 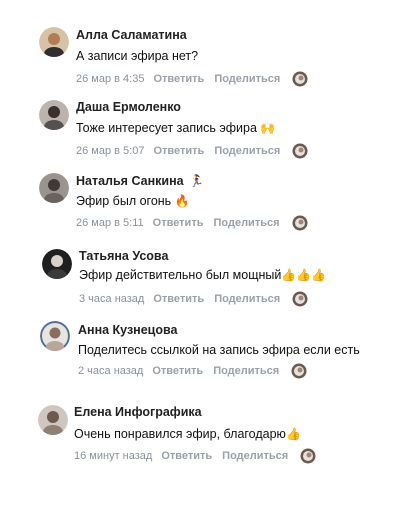 I want to click on author-name: Татьяна Усова, so click(x=123, y=256).